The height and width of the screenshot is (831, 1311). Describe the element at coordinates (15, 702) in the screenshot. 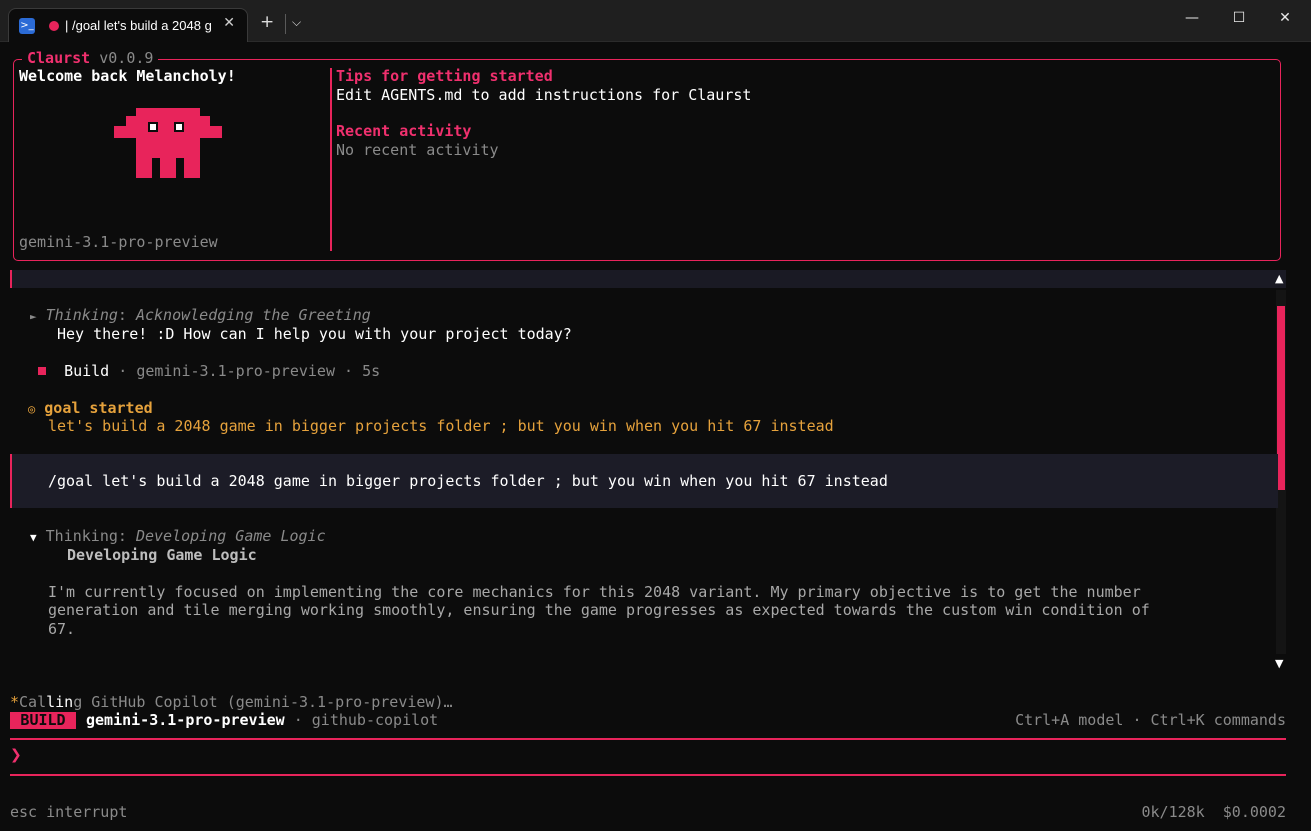

I see `spinner-icon: *` at that location.